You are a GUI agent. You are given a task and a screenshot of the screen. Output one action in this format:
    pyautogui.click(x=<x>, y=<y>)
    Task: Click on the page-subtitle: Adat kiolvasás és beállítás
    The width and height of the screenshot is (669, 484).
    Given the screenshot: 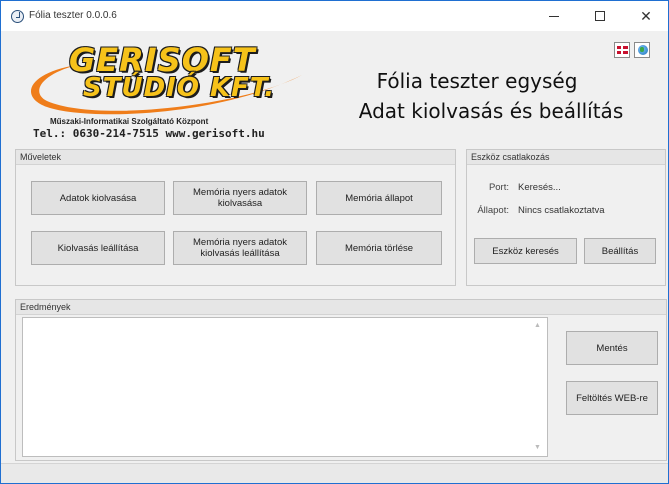 What is the action you would take?
    pyautogui.click(x=491, y=111)
    